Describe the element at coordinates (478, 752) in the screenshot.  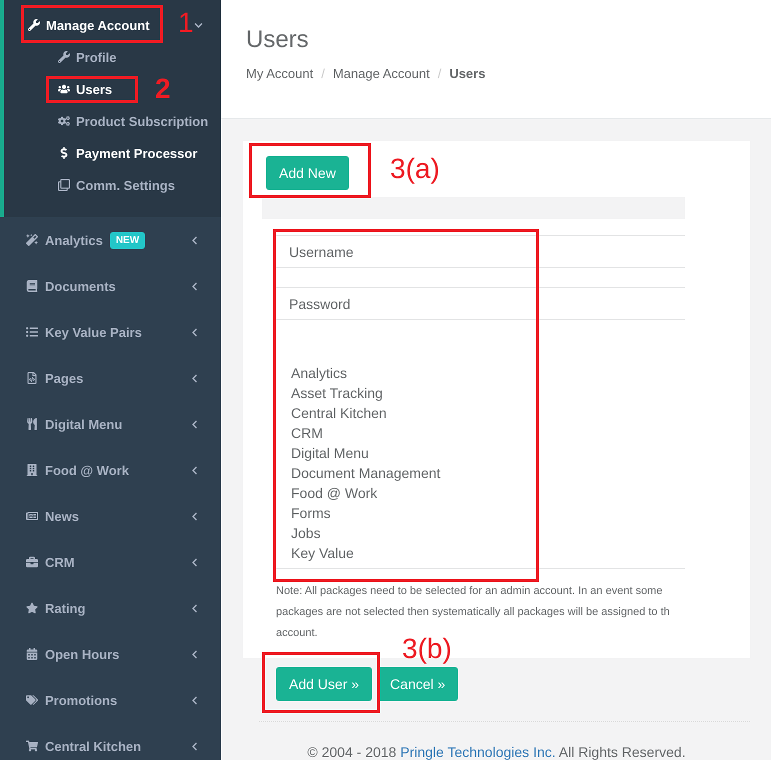
I see `company-link: Pringle Technologies Inc.` at that location.